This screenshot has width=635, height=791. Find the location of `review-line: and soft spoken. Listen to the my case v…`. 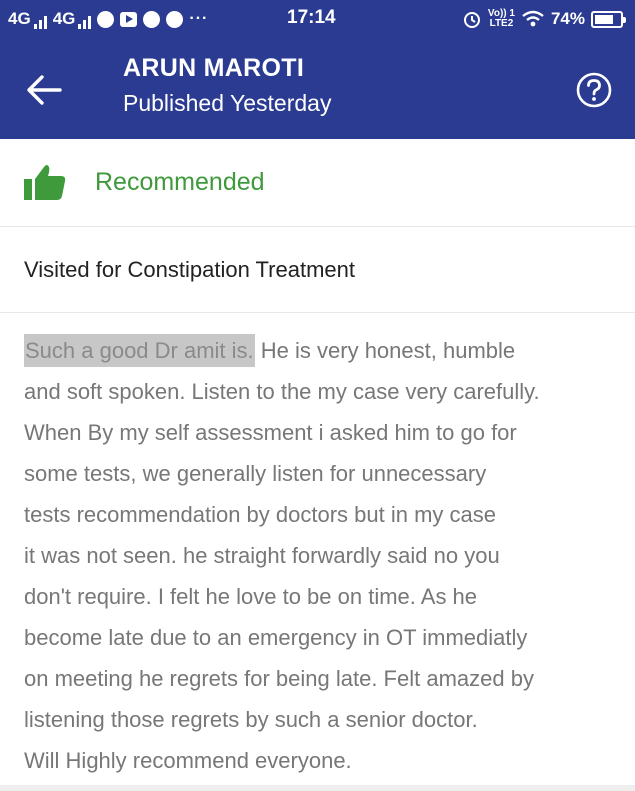

review-line: and soft spoken. Listen to the my case v… is located at coordinates (282, 391).